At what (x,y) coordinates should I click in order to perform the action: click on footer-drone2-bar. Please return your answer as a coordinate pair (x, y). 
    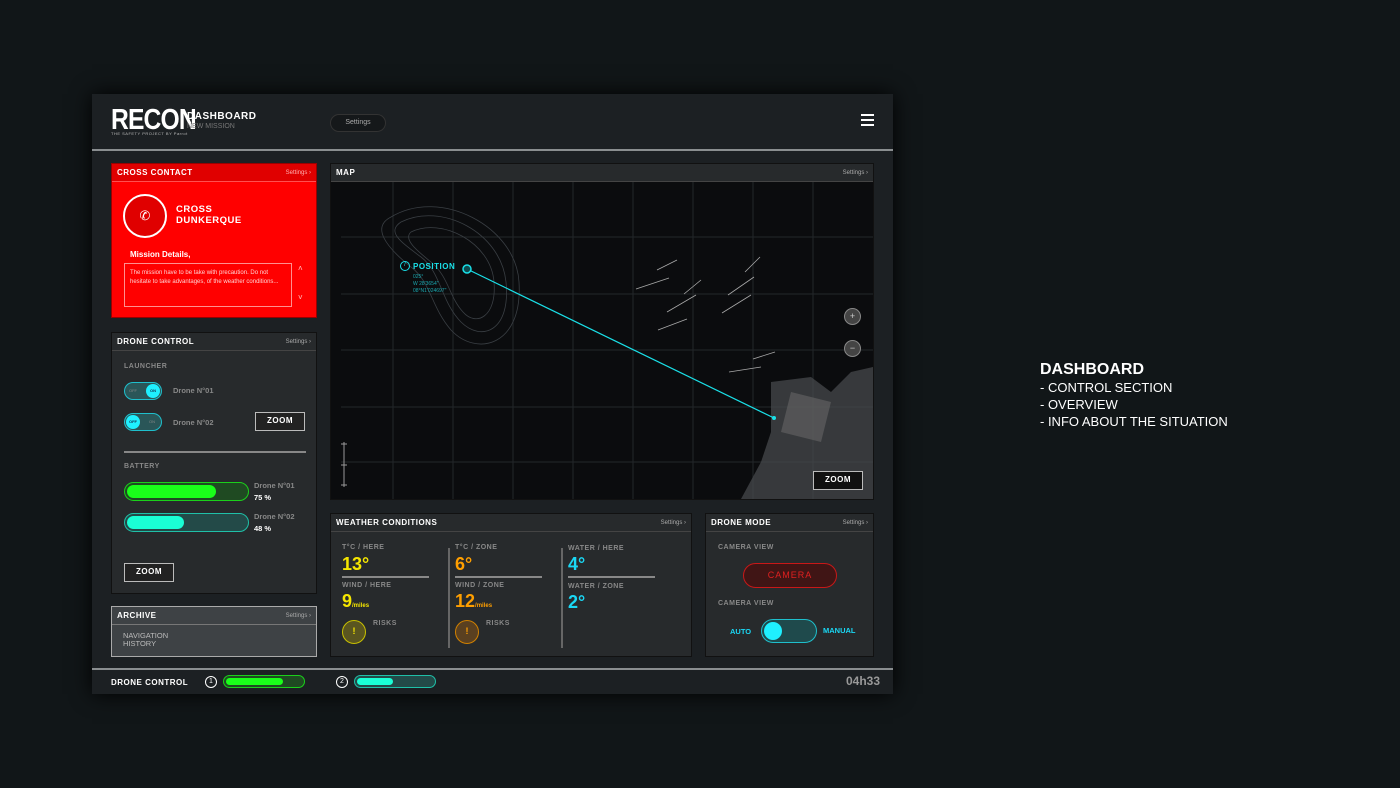
    Looking at the image, I should click on (395, 681).